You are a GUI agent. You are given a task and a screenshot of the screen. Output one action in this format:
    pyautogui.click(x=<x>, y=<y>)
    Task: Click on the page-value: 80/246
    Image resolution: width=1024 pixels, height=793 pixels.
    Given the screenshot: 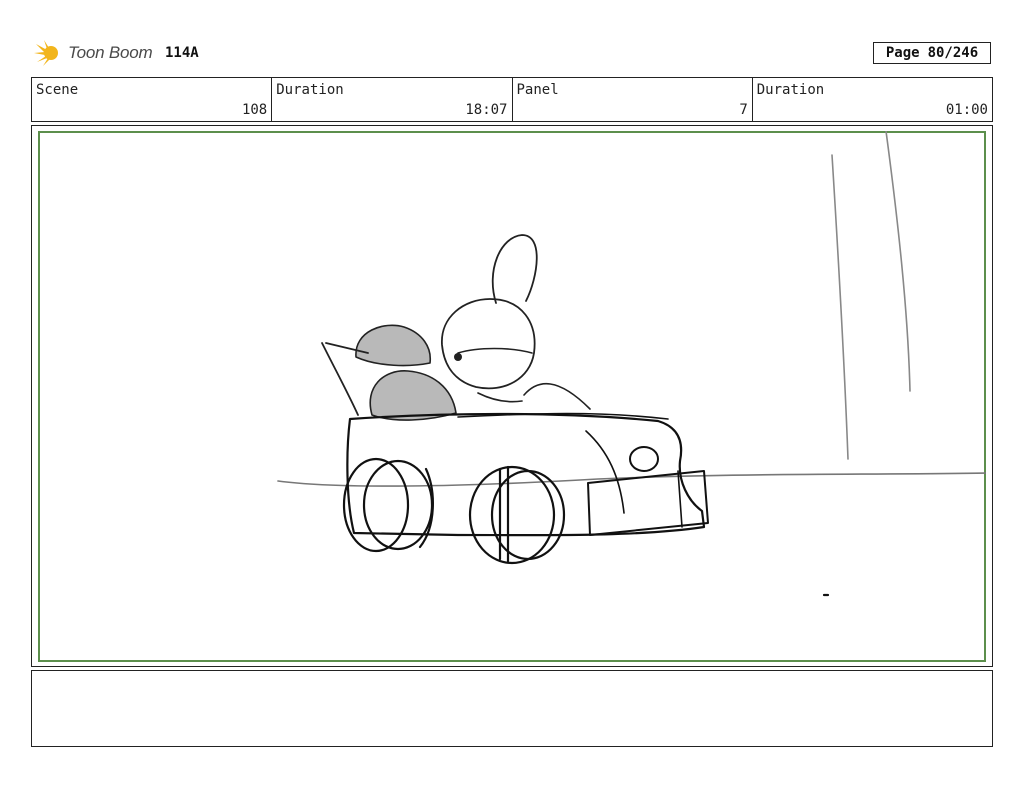 What is the action you would take?
    pyautogui.click(x=953, y=53)
    